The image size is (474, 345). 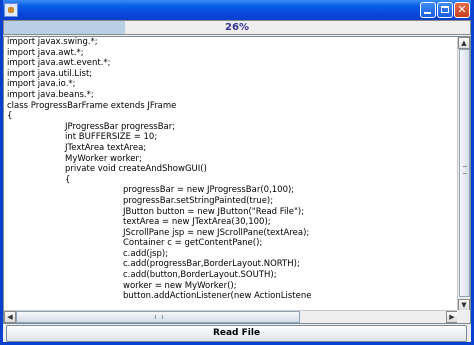 What do you see at coordinates (136, 169) in the screenshot?
I see `code-line: private void createAndShowGUI()` at bounding box center [136, 169].